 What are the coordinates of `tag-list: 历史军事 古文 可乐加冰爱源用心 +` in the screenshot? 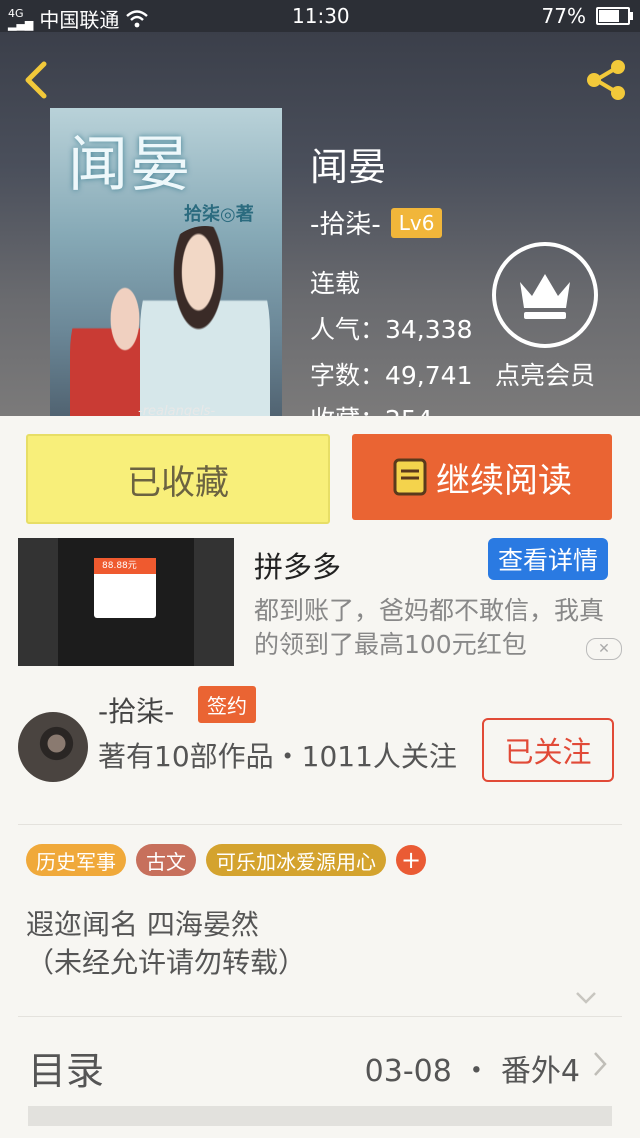 It's located at (226, 860).